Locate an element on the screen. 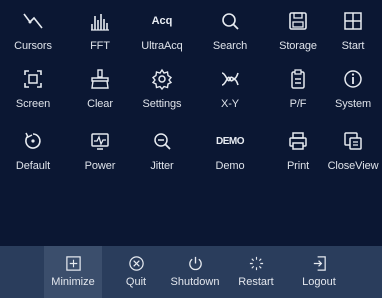  fft-button: FFT is located at coordinates (100, 32).